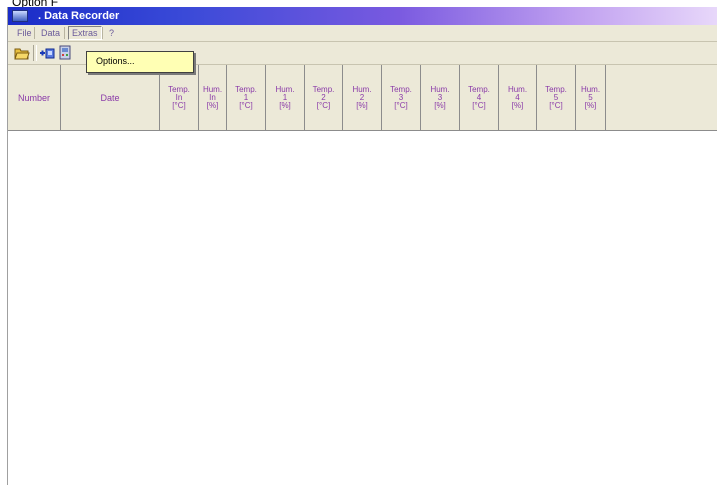 Image resolution: width=717 pixels, height=485 pixels. Describe the element at coordinates (324, 97) in the screenshot. I see `column-header-temp-2: Temp. 2 [°C]` at that location.